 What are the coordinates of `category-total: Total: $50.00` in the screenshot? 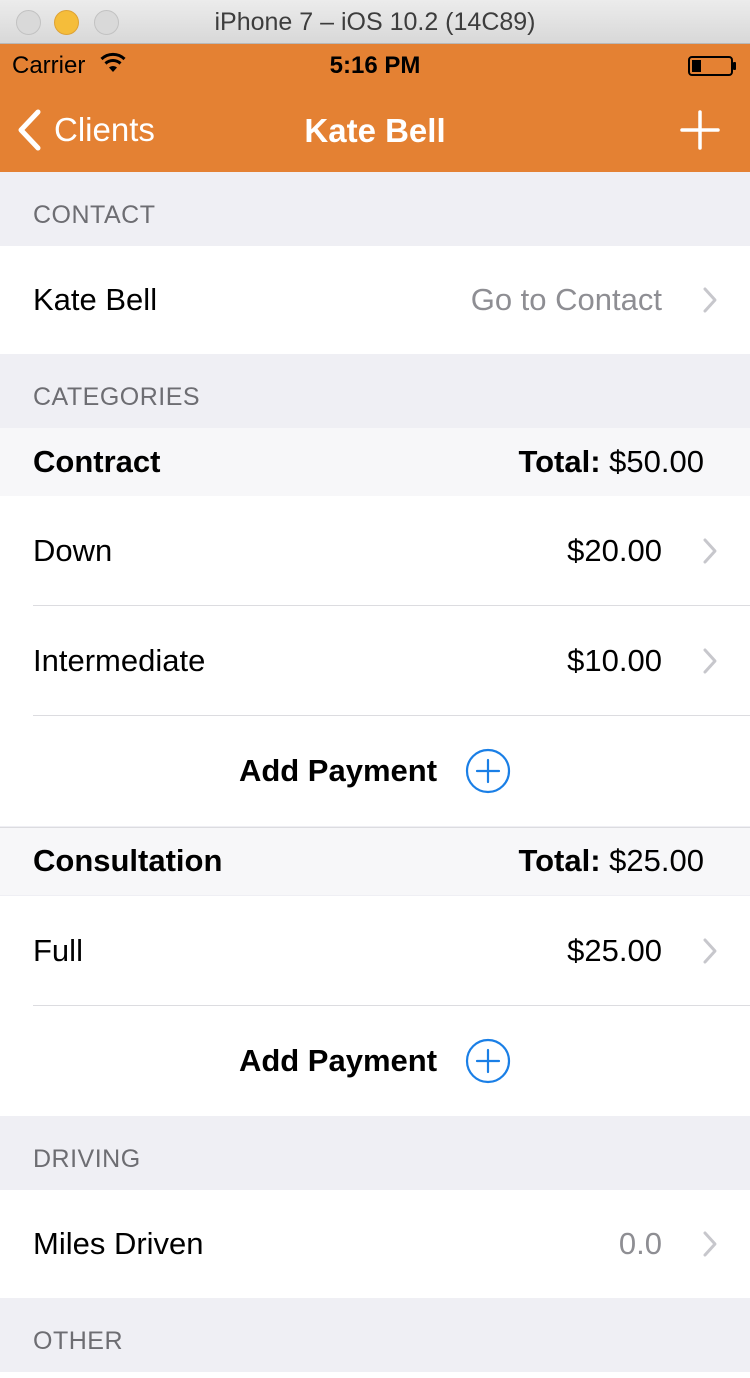 It's located at (611, 462).